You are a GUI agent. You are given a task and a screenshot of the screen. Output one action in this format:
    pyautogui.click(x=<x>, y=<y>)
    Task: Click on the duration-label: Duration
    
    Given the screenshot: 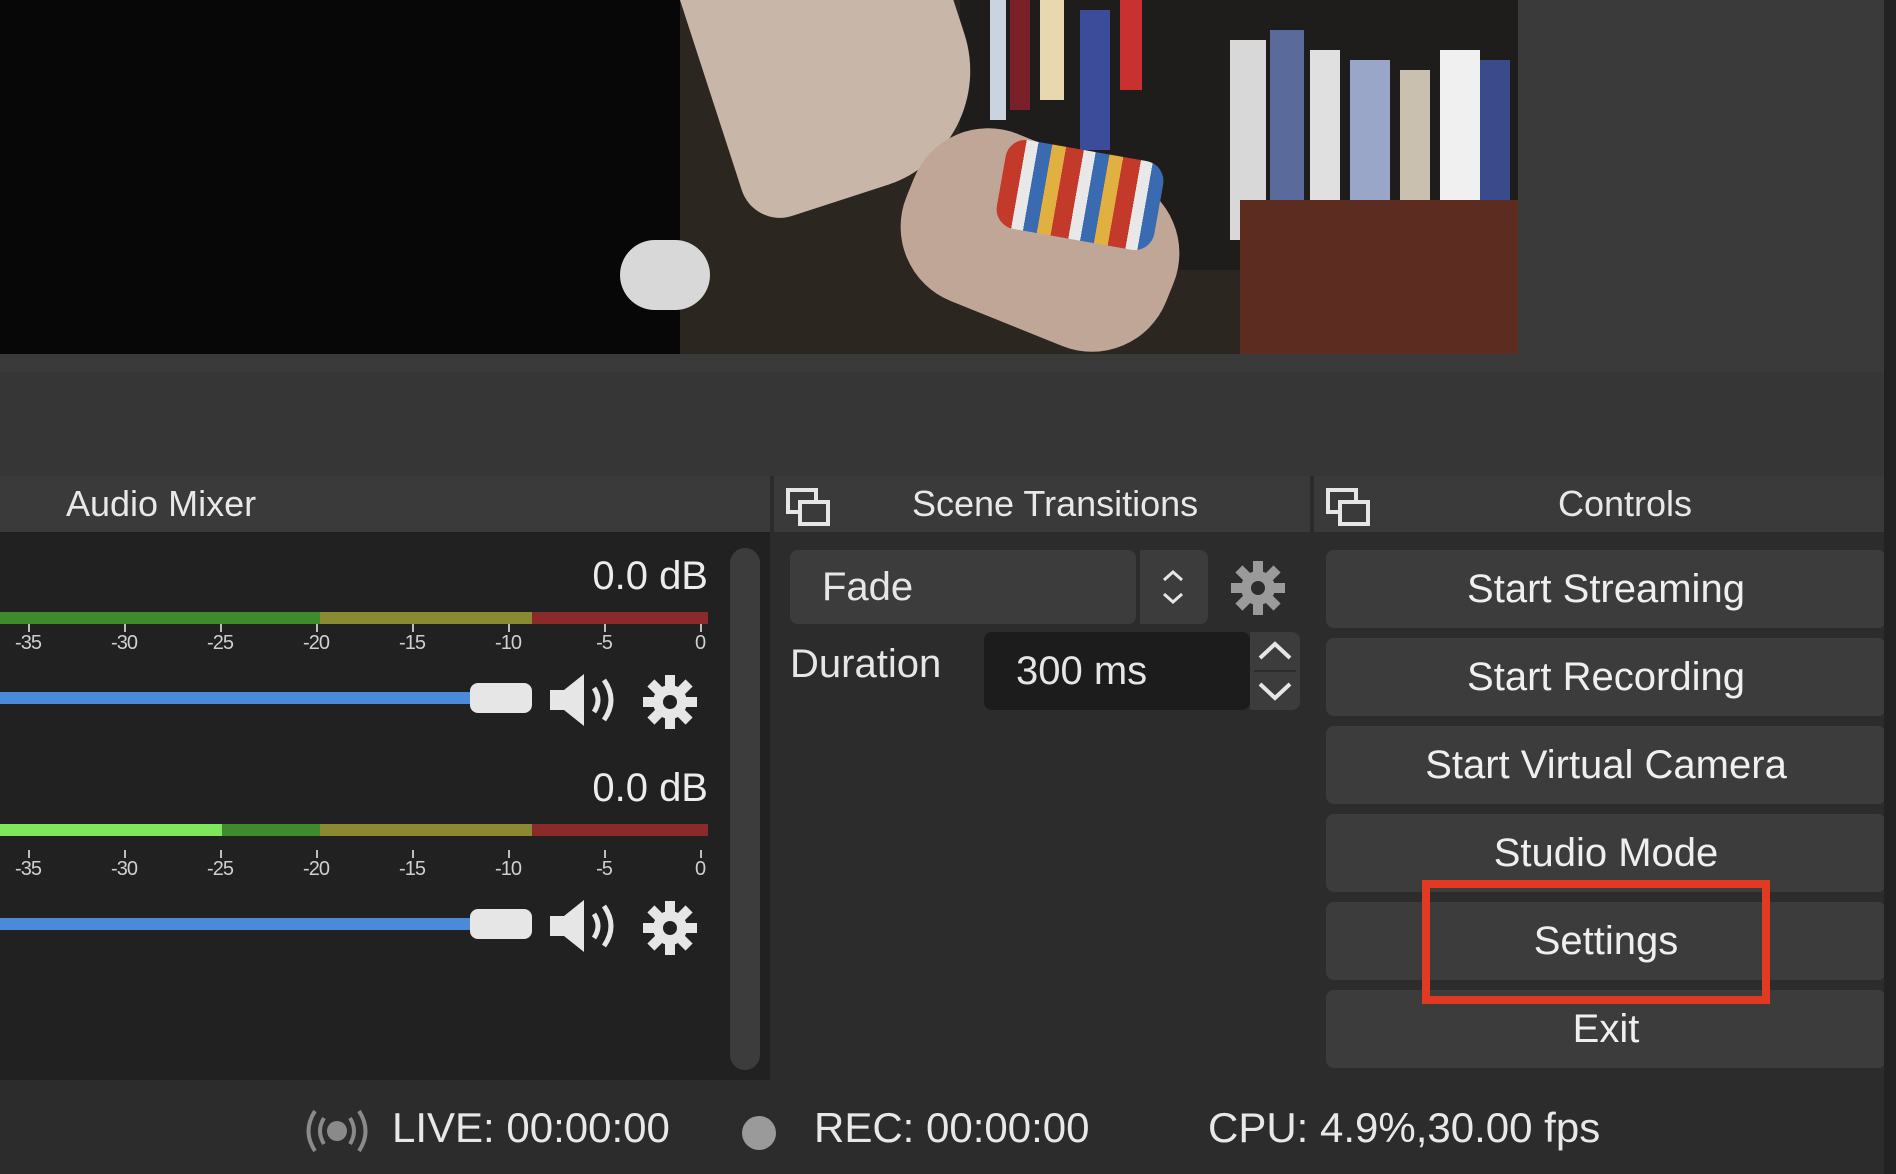 What is the action you would take?
    pyautogui.click(x=866, y=664)
    